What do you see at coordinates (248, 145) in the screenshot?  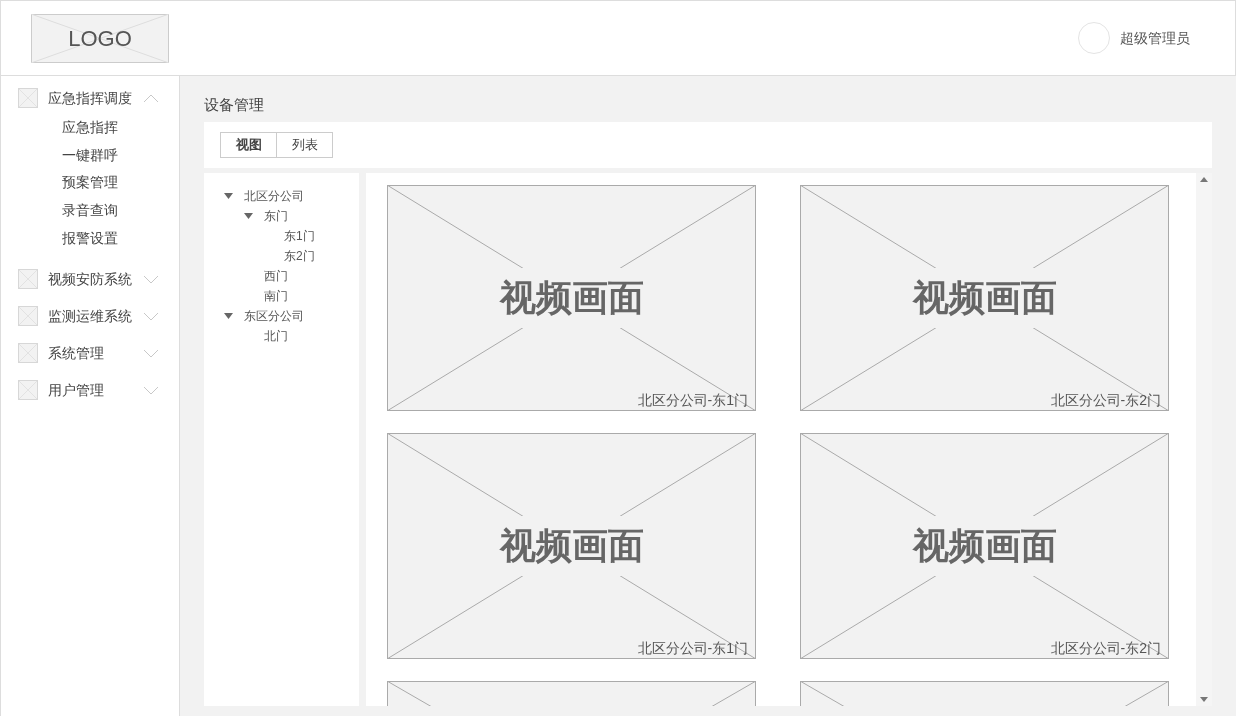 I see `tab: 视图` at bounding box center [248, 145].